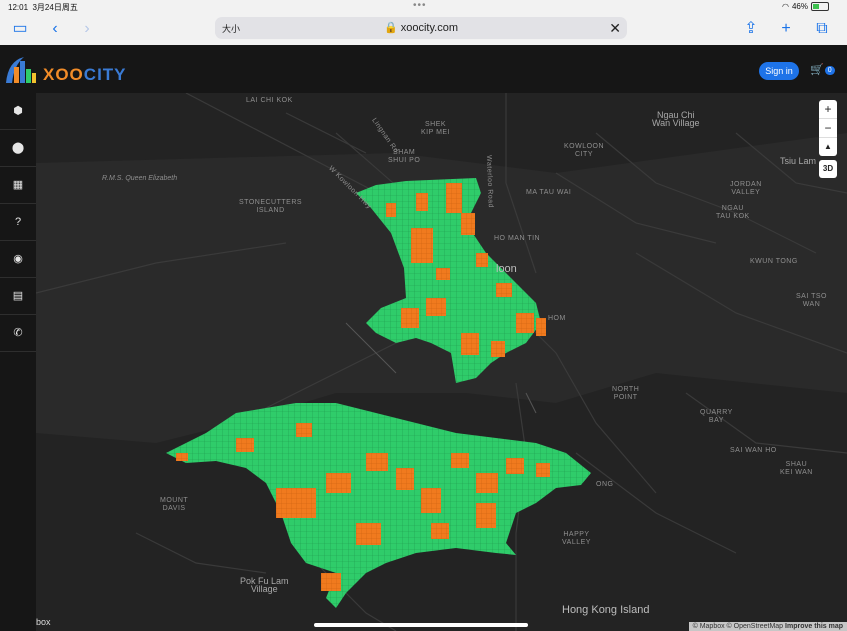  Describe the element at coordinates (753, 450) in the screenshot. I see `map-label: SAI WAN HO` at that location.